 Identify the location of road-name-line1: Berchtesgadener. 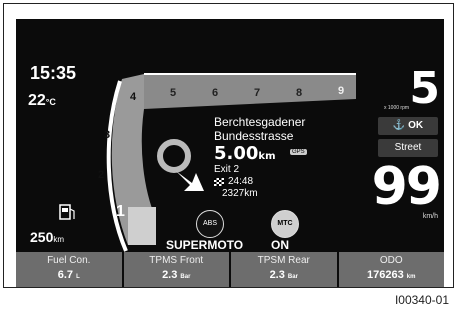
(260, 122).